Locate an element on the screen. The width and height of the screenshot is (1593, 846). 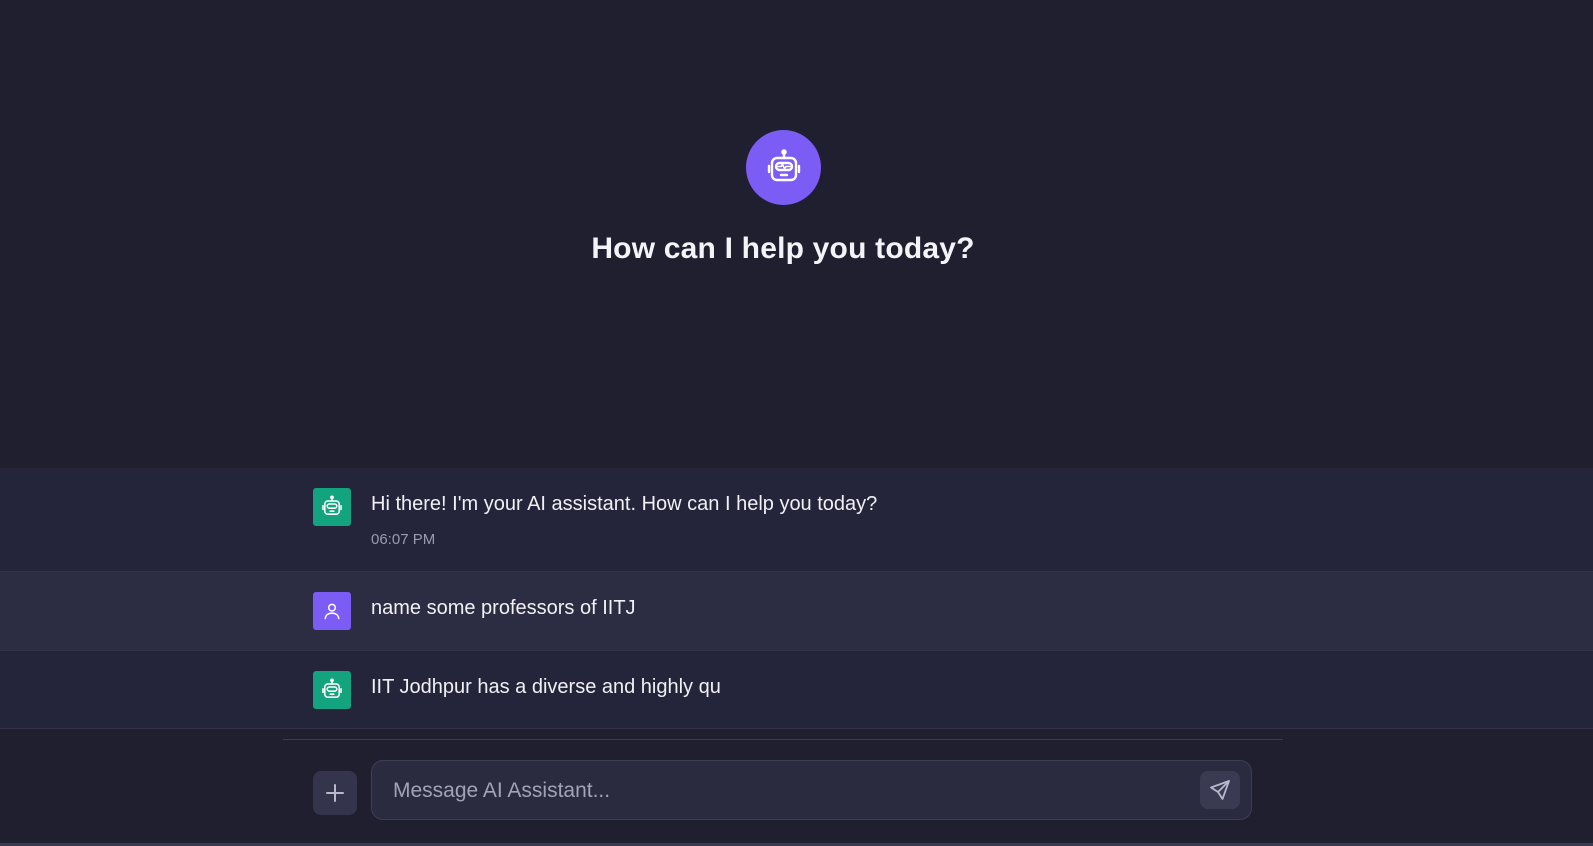
add-attachment-button is located at coordinates (335, 793).